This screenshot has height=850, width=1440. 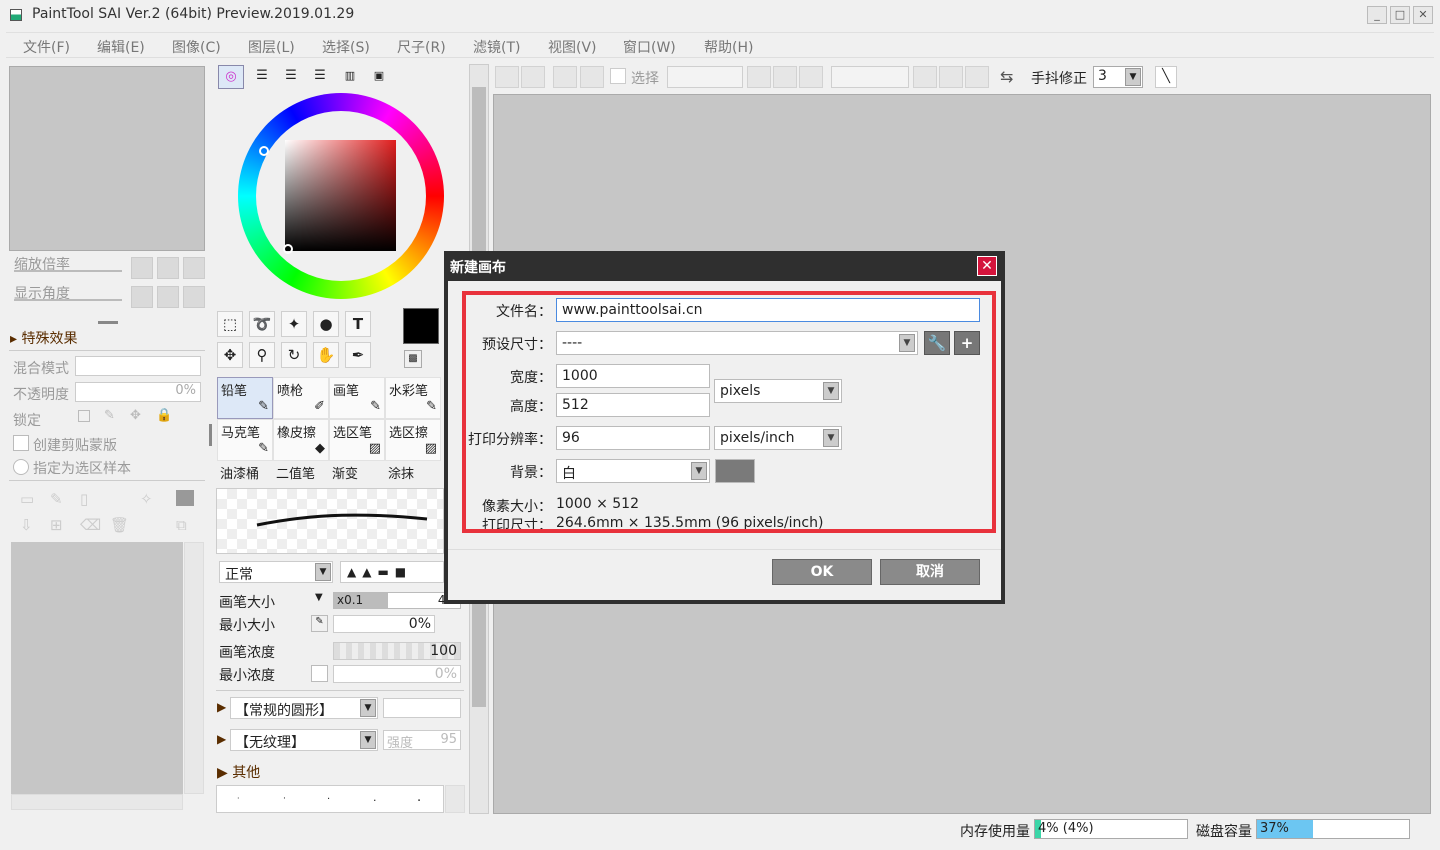 What do you see at coordinates (46, 47) in the screenshot?
I see `menu-file: 文件(F)` at bounding box center [46, 47].